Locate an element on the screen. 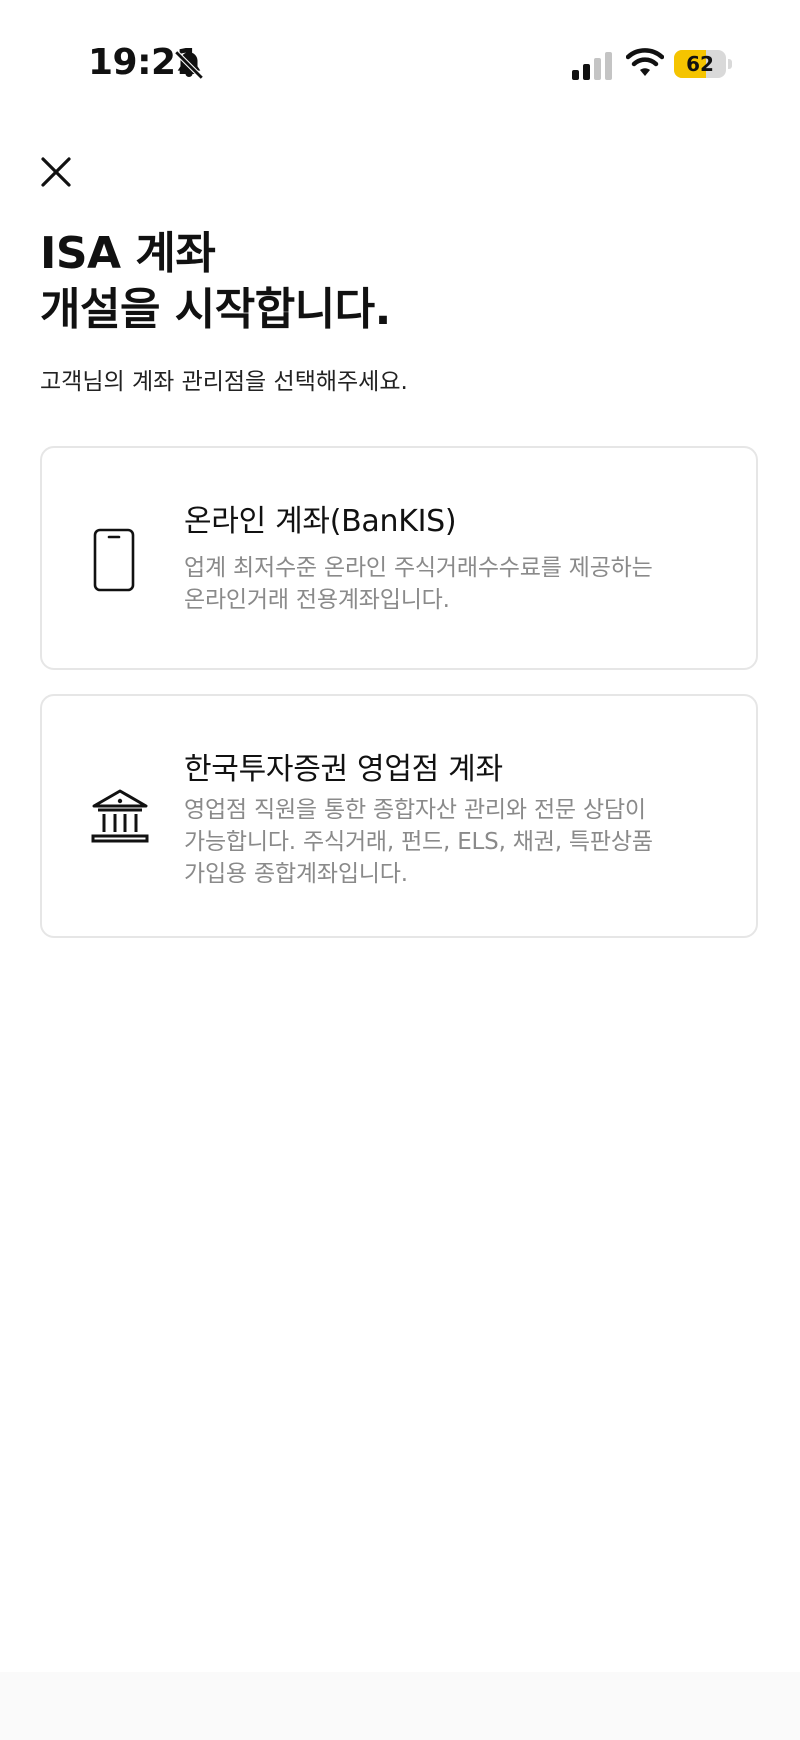 The image size is (800, 1740). bank-building-icon is located at coordinates (120, 816).